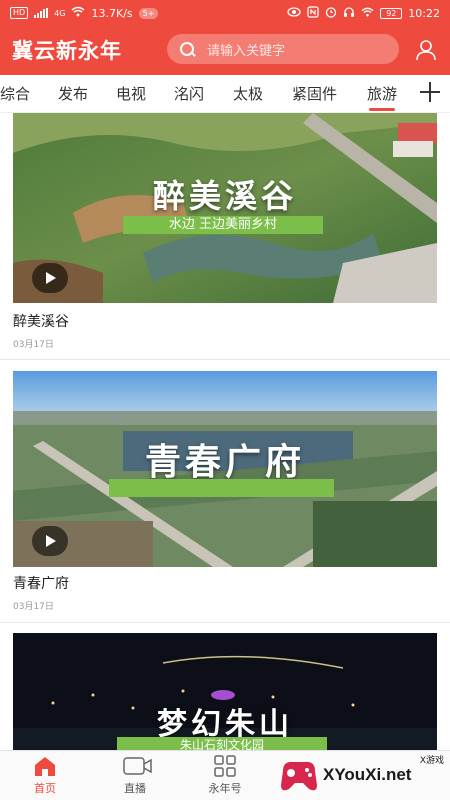 Image resolution: width=450 pixels, height=800 pixels. Describe the element at coordinates (224, 196) in the screenshot. I see `thumbnail-title: 醉美溪谷` at that location.